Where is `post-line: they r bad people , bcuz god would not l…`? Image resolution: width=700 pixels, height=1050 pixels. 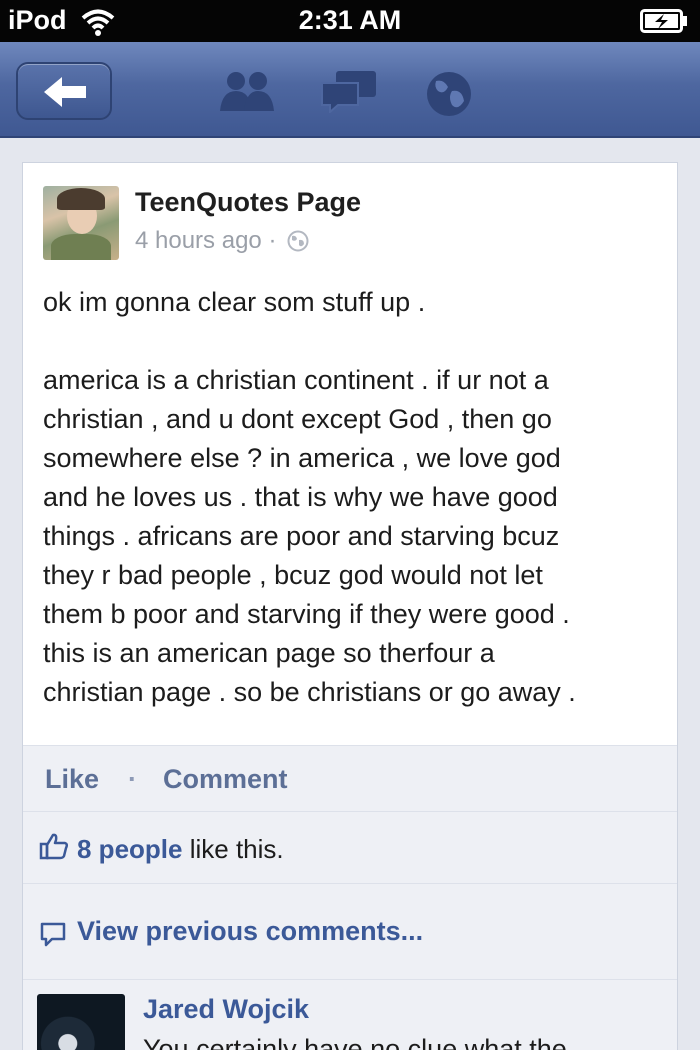 post-line: they r bad people , bcuz god would not l… is located at coordinates (293, 575).